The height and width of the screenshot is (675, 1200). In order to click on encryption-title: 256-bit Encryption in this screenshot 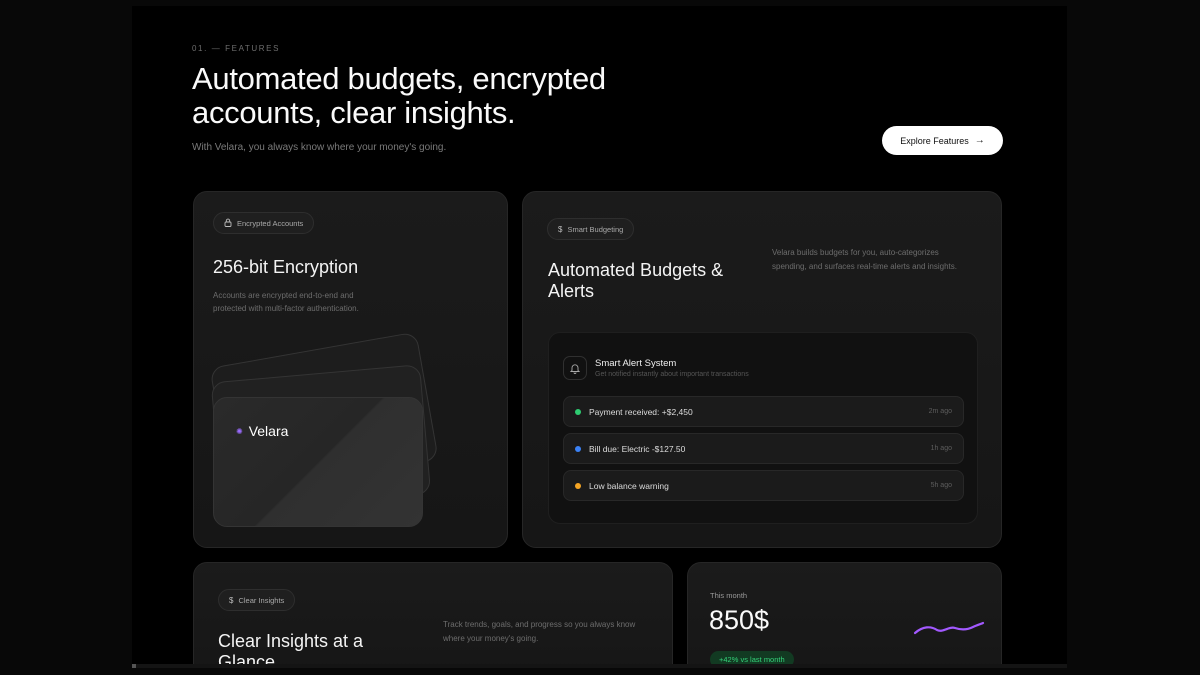, I will do `click(286, 267)`.